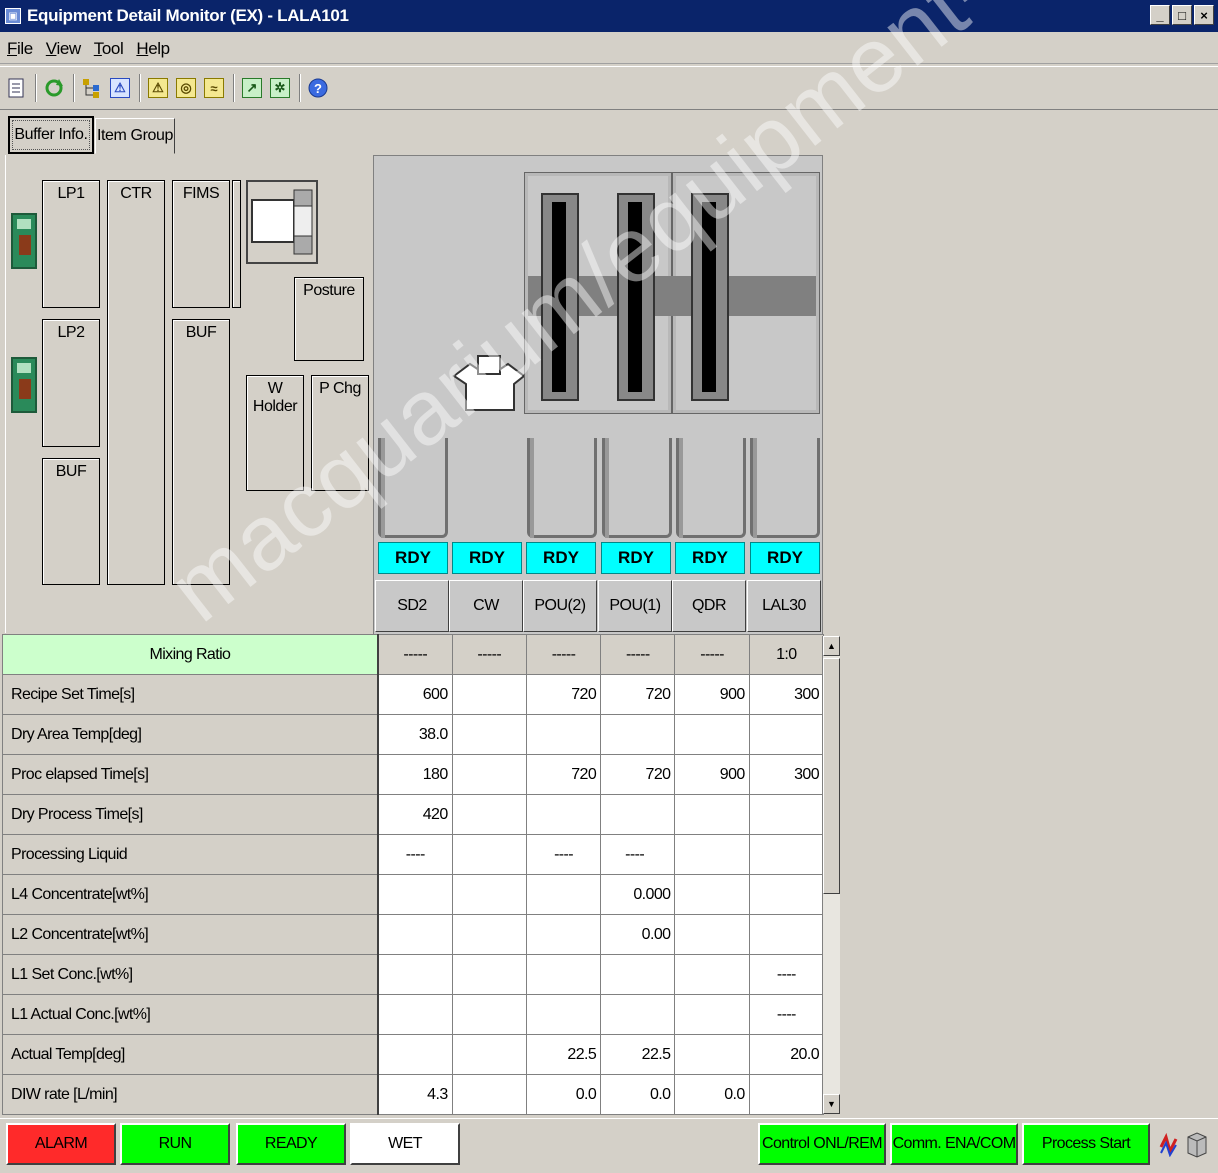  I want to click on tree-icon, so click(92, 88).